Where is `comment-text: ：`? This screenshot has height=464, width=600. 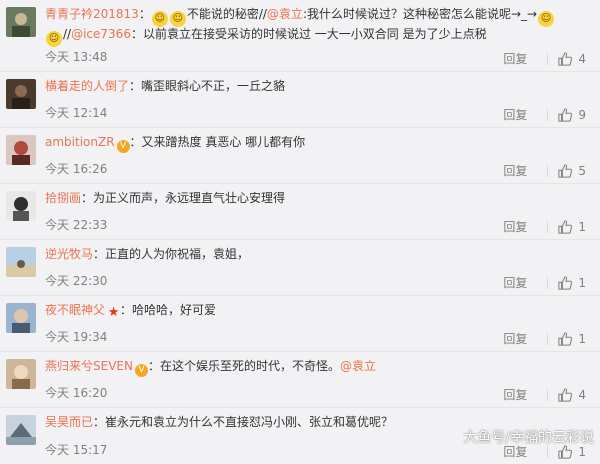
comment-text: ： is located at coordinates (144, 14).